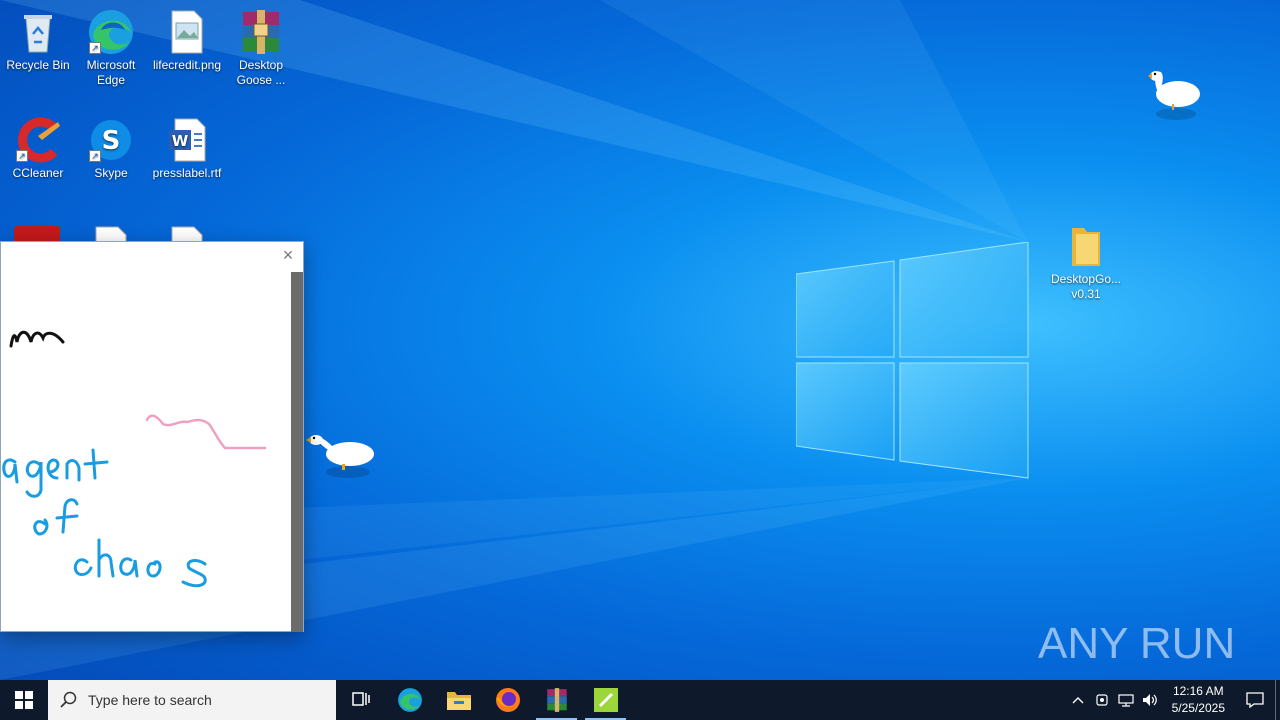 Image resolution: width=1280 pixels, height=720 pixels. What do you see at coordinates (1198, 691) in the screenshot?
I see `clock-time: 12:16 AM` at bounding box center [1198, 691].